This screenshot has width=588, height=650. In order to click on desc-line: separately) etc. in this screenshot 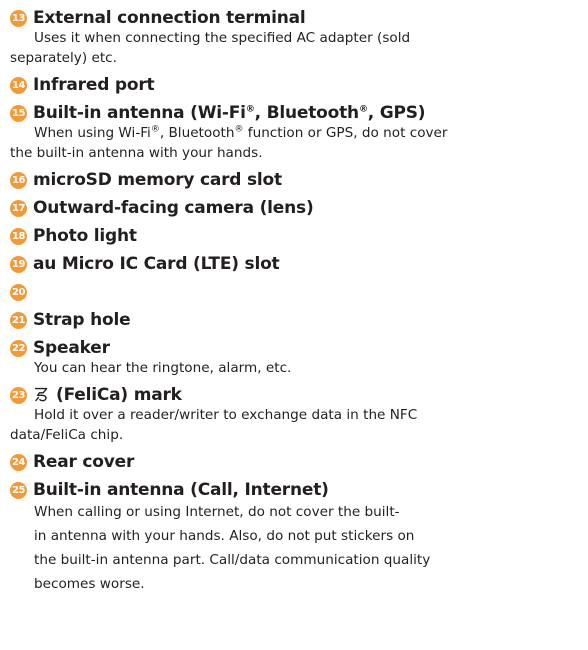, I will do `click(63, 58)`.